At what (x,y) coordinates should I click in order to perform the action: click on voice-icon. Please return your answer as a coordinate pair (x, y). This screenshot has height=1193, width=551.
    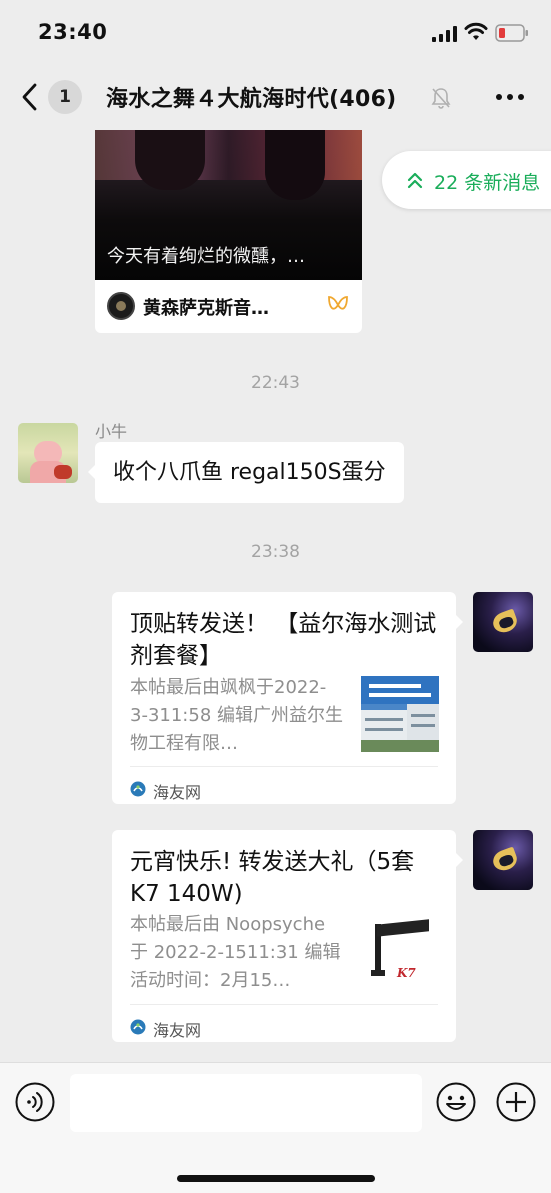
    Looking at the image, I should click on (35, 1102).